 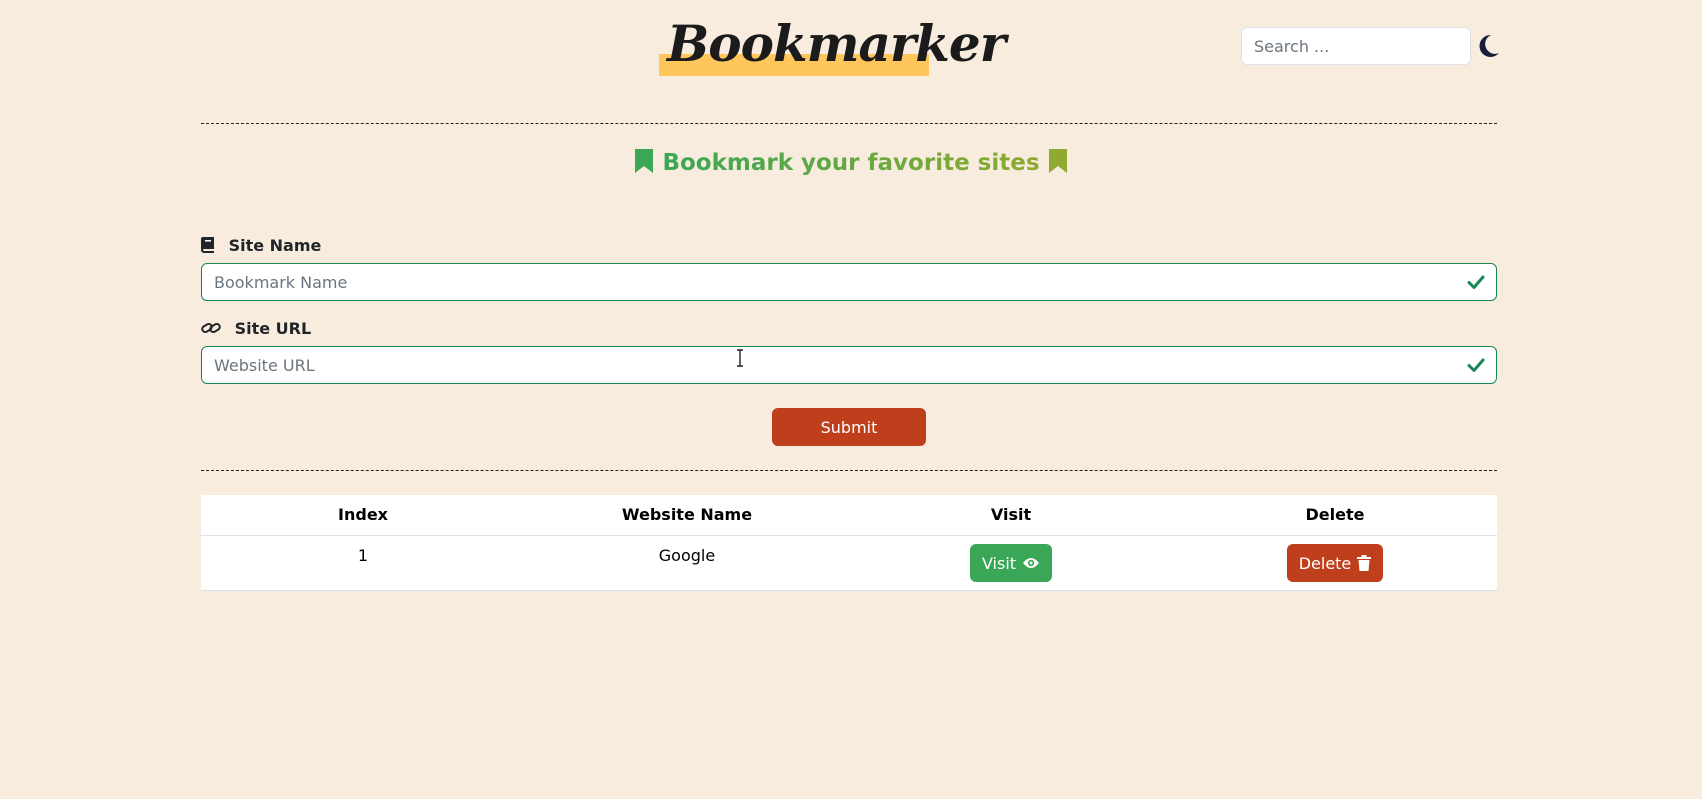 I want to click on visit-button-label: Visit, so click(x=999, y=563).